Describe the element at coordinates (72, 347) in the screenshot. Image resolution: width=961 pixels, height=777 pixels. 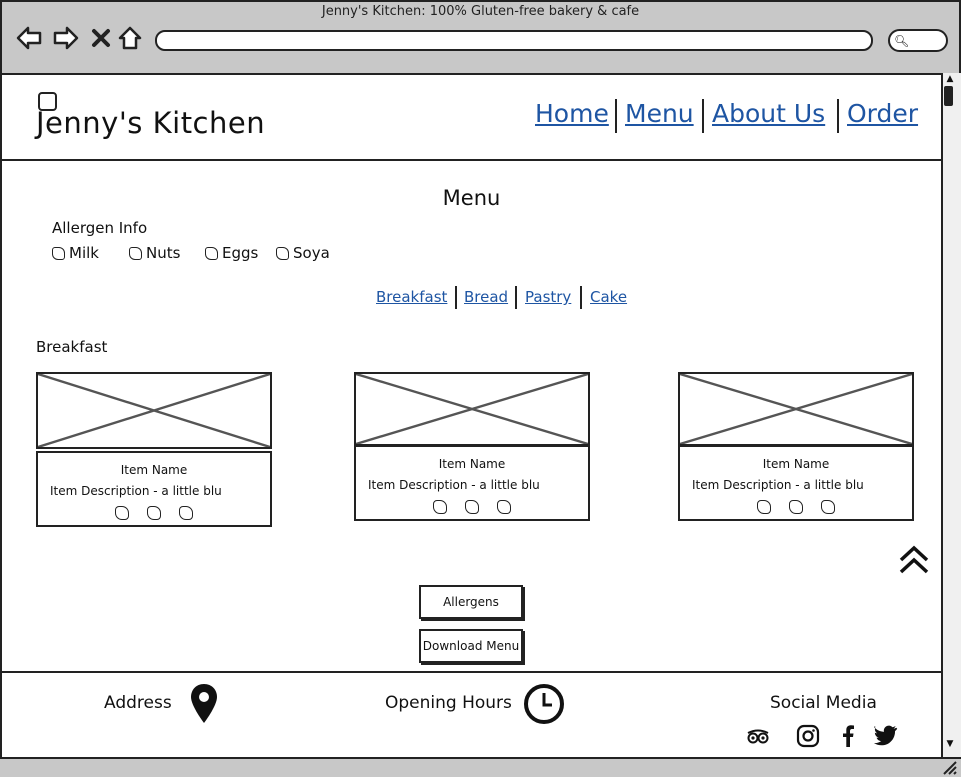
I see `section-label-breakfast: Breakfast` at that location.